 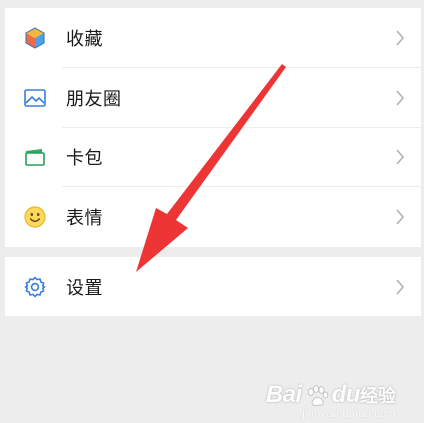 What do you see at coordinates (35, 38) in the screenshot?
I see `favorites-cube-icon` at bounding box center [35, 38].